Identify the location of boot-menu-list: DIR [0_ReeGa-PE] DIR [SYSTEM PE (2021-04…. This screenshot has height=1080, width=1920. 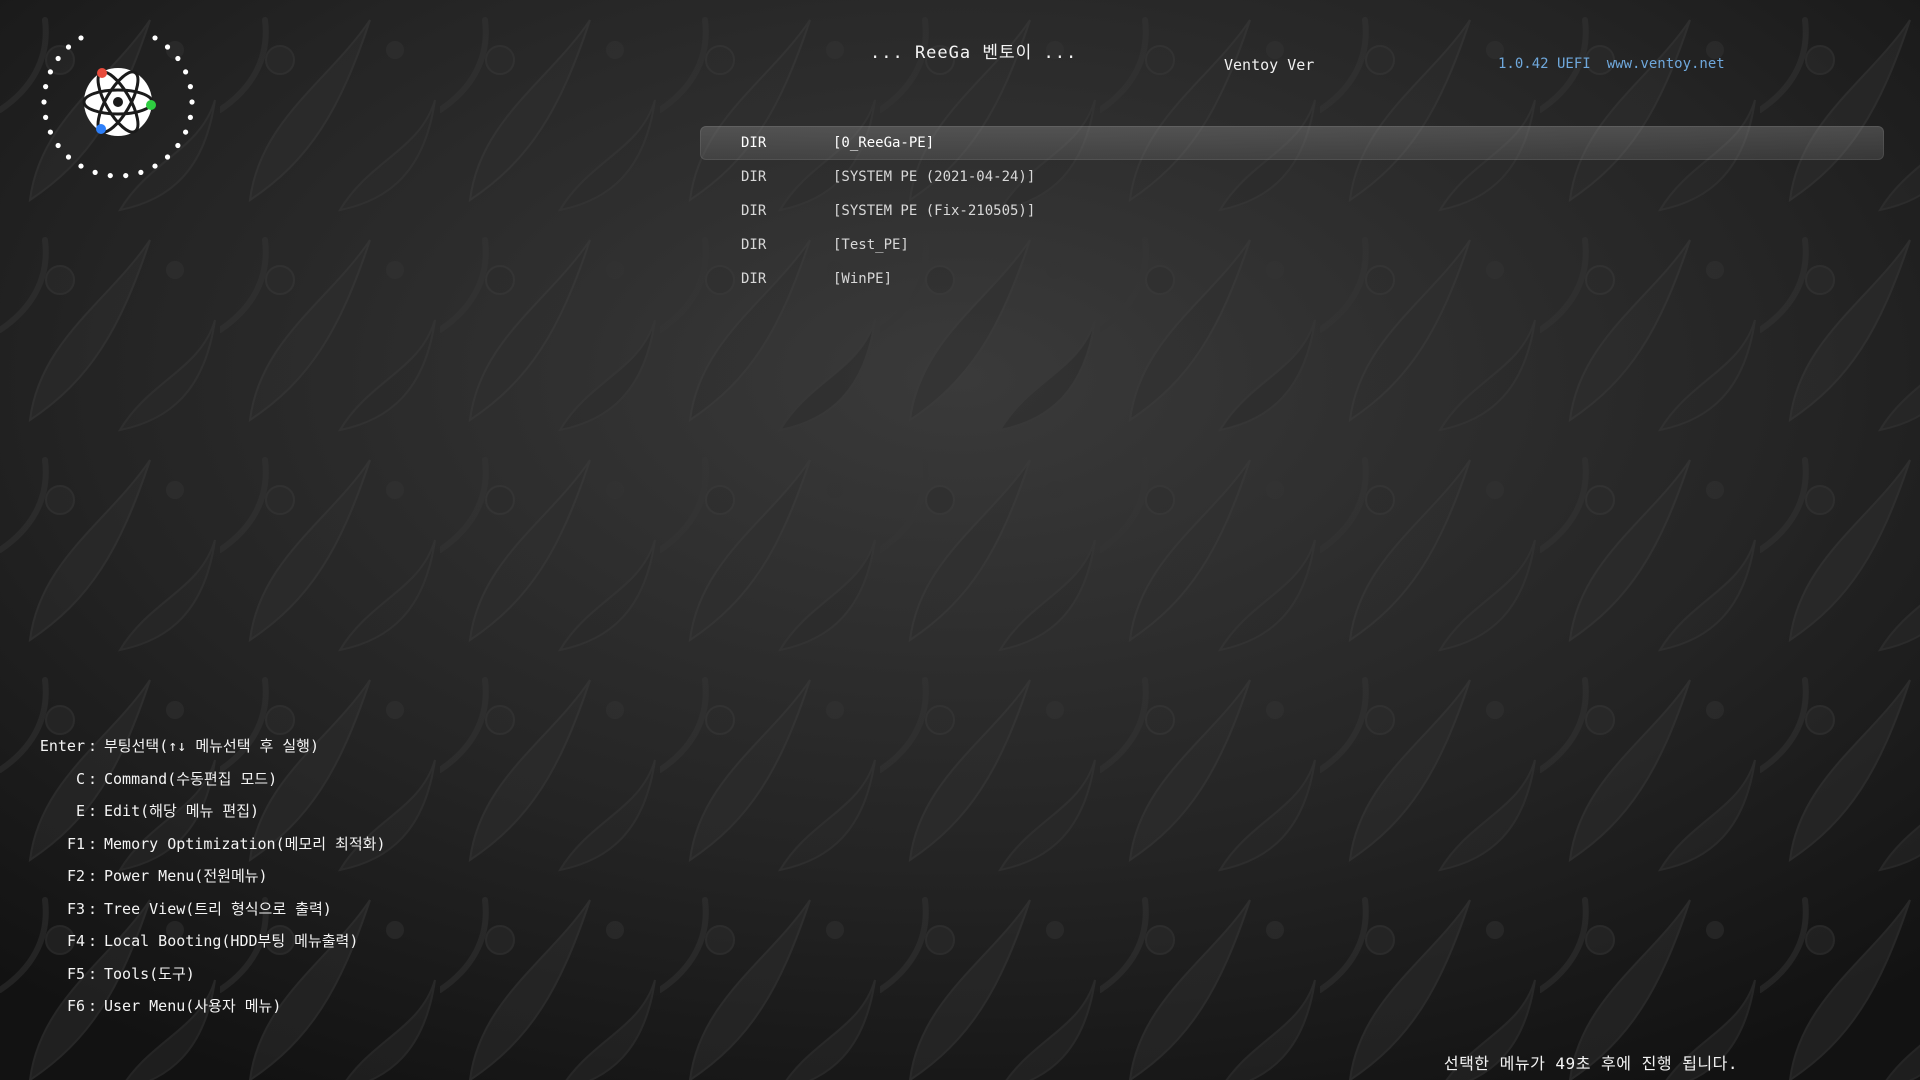
(1292, 211).